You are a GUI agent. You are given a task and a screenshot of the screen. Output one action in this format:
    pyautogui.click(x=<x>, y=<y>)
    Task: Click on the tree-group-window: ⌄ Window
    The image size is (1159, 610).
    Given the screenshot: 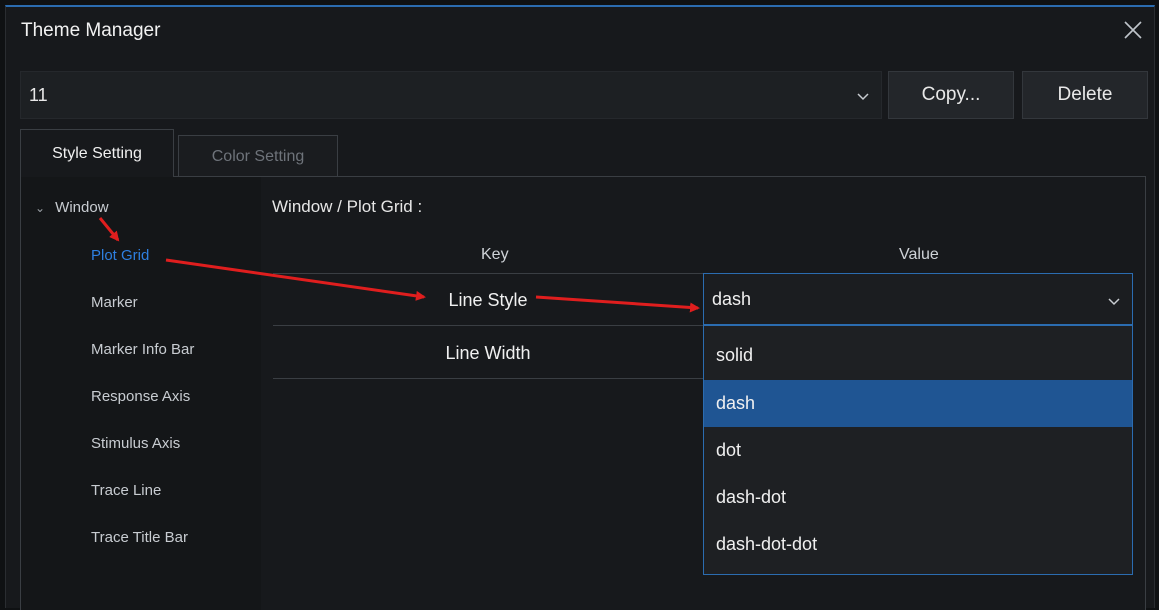 What is the action you would take?
    pyautogui.click(x=72, y=207)
    